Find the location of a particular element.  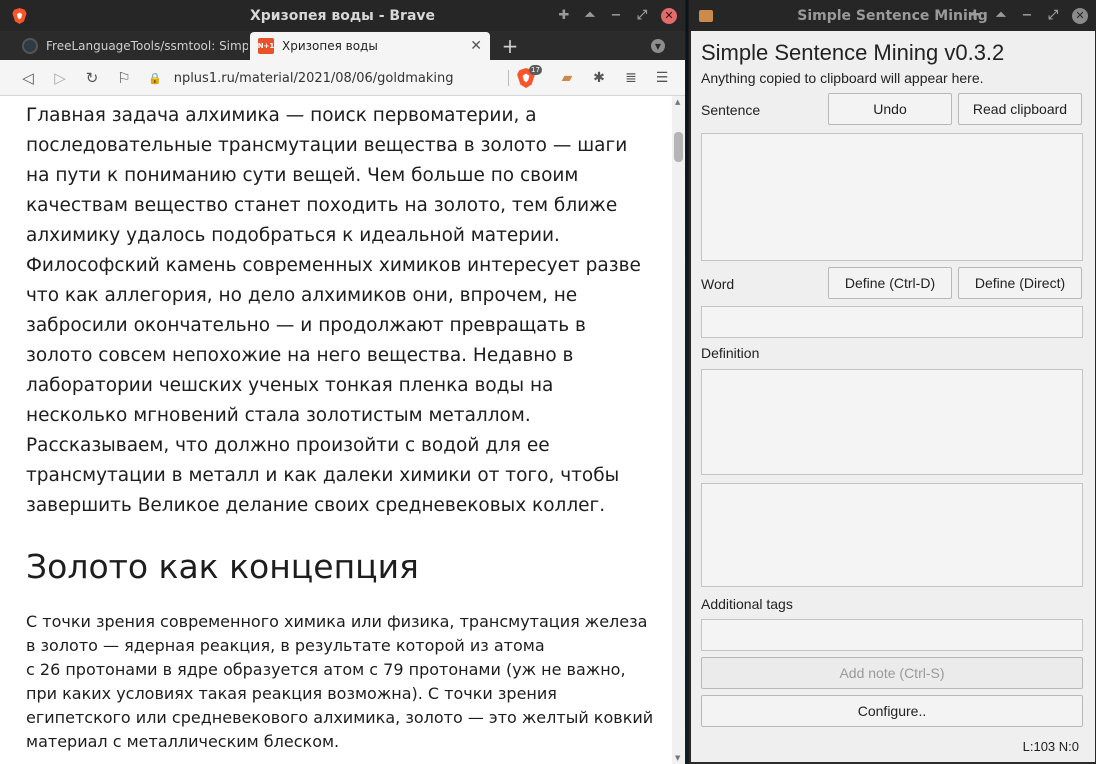

forward-icon: ▷ is located at coordinates (60, 78).